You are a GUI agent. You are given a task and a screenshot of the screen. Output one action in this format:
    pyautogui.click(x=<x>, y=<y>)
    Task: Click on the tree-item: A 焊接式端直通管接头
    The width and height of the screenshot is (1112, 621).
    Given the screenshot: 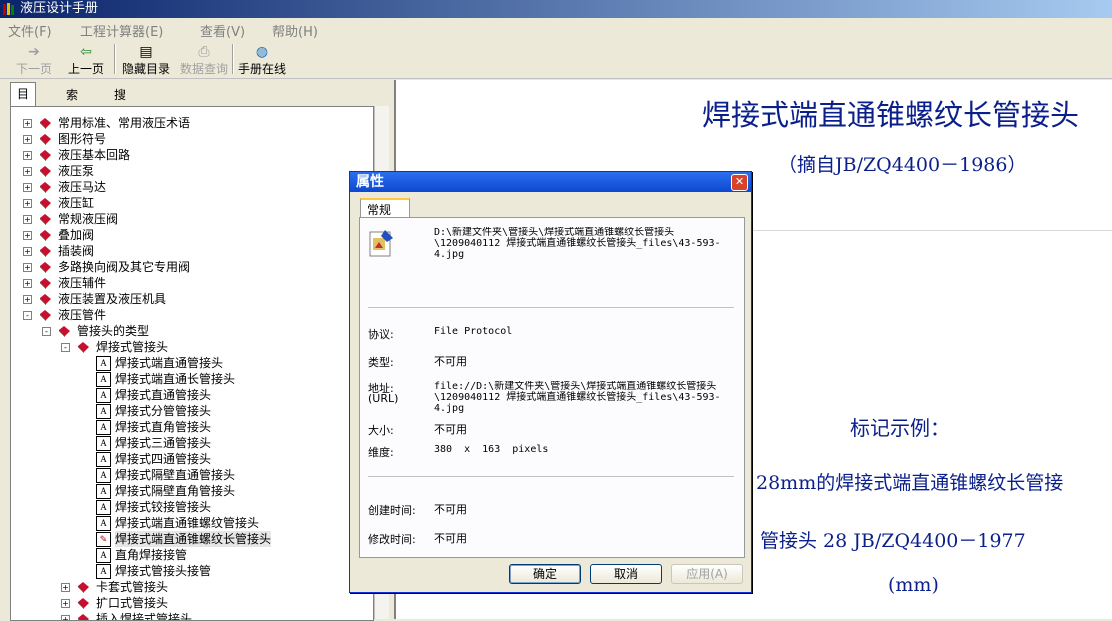 What is the action you would take?
    pyautogui.click(x=191, y=363)
    